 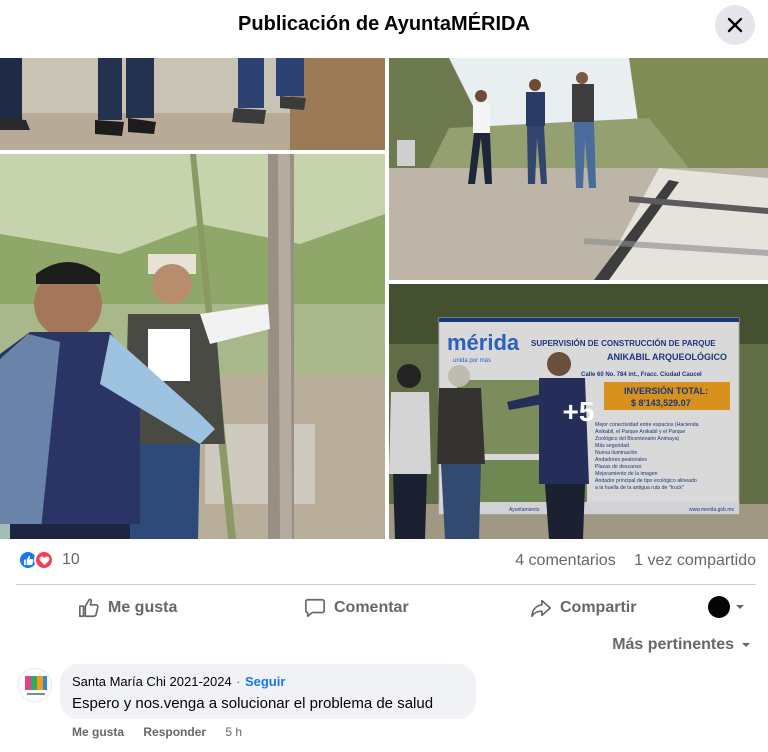 I want to click on like-button-label: Me gusta, so click(x=143, y=607).